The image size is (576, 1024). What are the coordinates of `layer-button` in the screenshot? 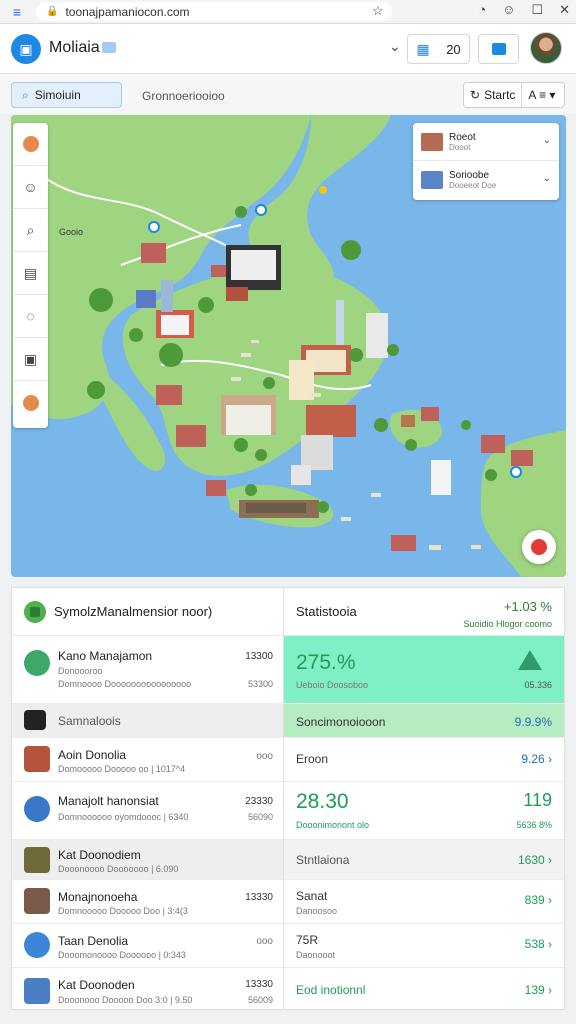 It's located at (30, 144).